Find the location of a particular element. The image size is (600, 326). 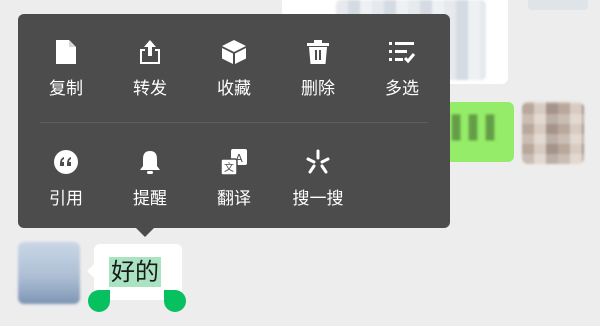

translate-icon: A 文 is located at coordinates (234, 162).